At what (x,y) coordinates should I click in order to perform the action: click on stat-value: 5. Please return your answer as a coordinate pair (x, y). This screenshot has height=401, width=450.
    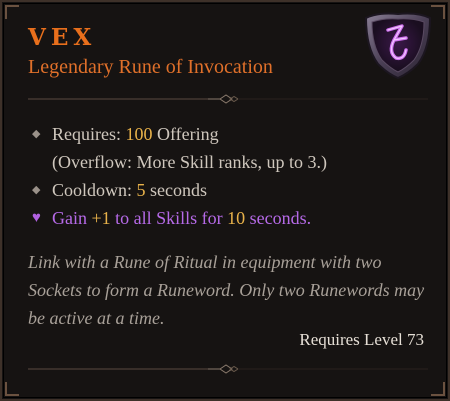
    Looking at the image, I should click on (141, 190).